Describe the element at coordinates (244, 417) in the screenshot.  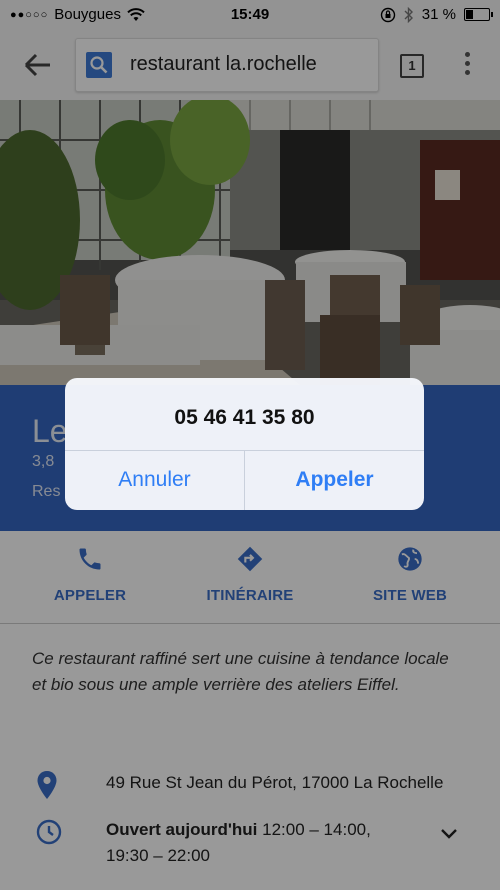
I see `dialog-phone-number: 05 46 41 35 80` at that location.